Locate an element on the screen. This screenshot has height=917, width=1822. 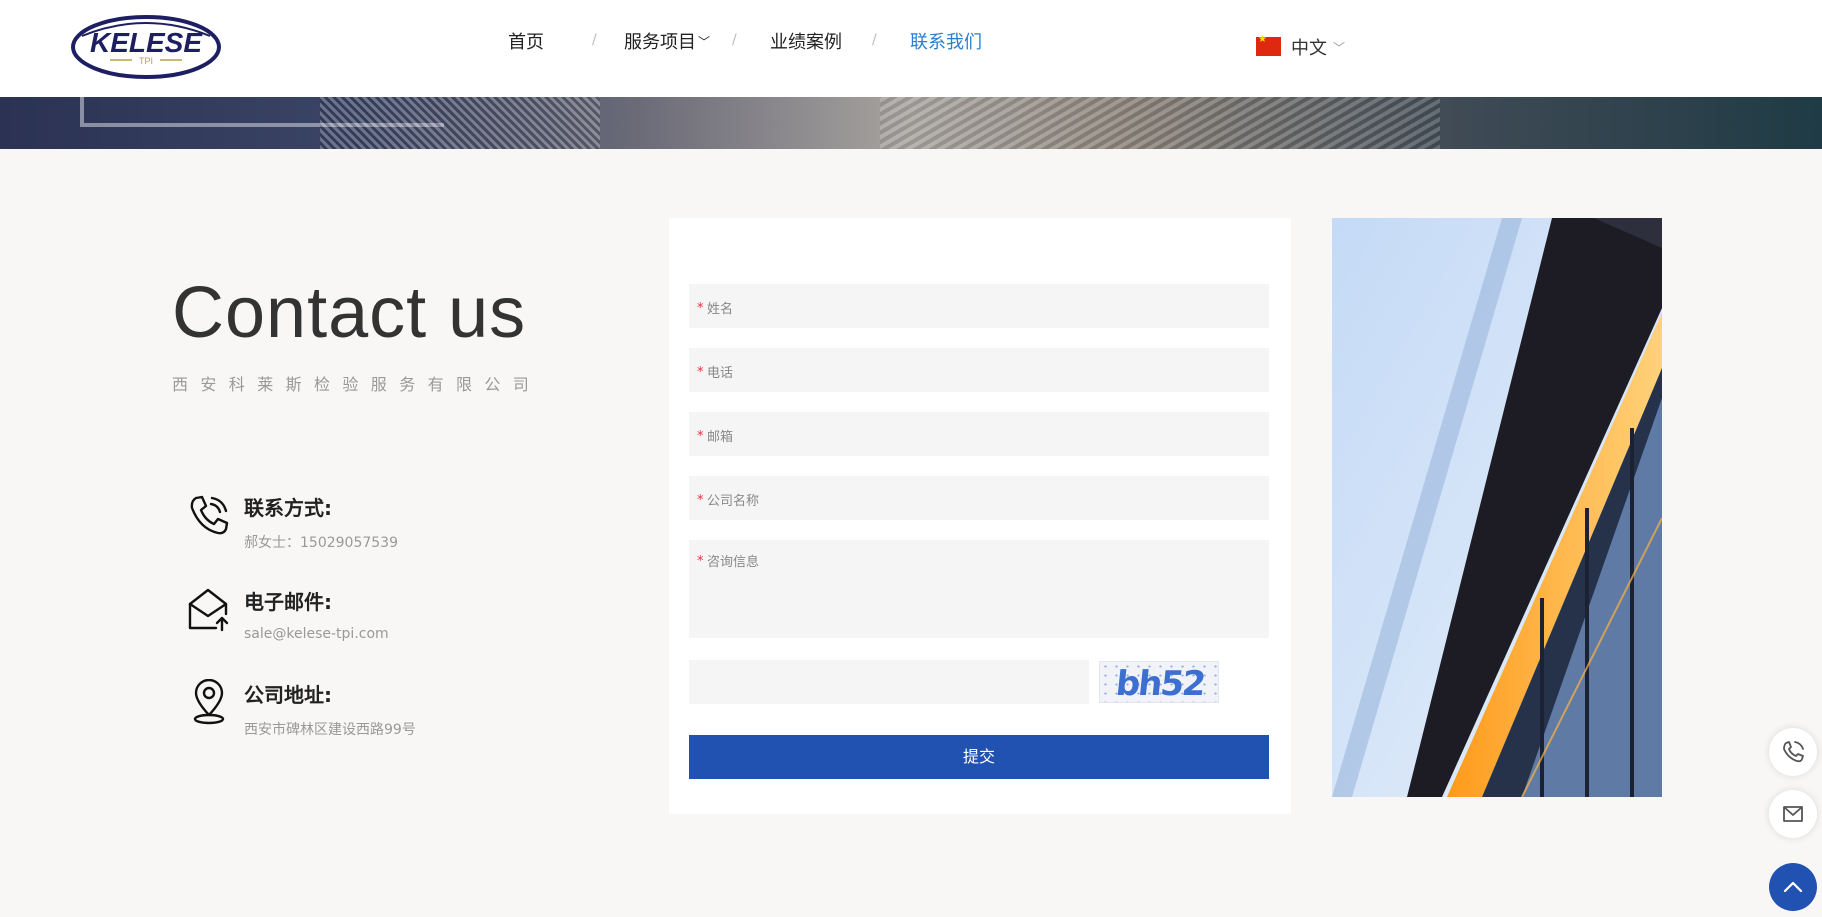
captcha-image: bh52 is located at coordinates (1159, 682).